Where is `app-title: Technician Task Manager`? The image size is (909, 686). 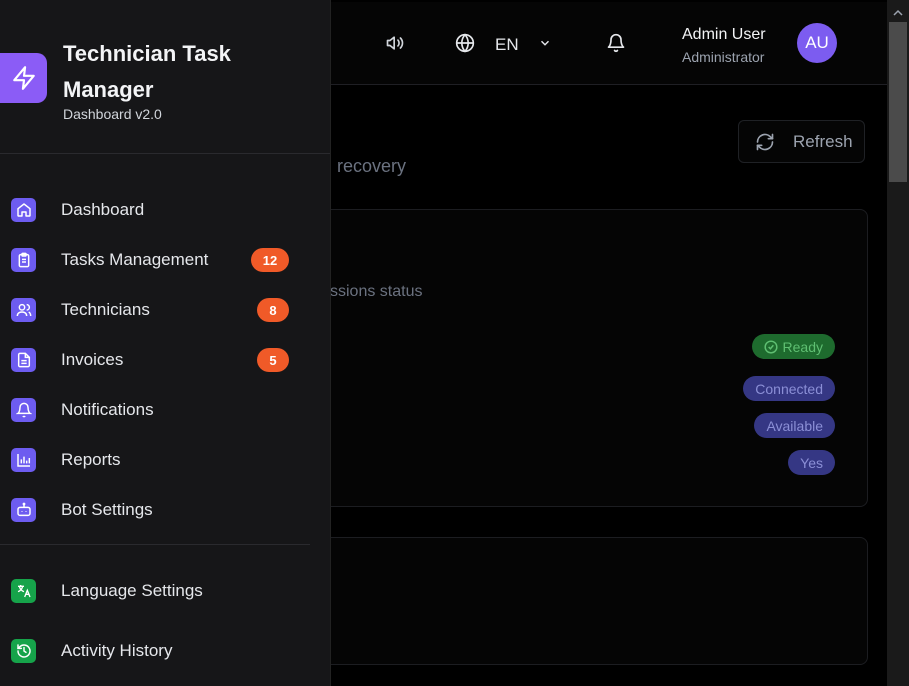 app-title: Technician Task Manager is located at coordinates (147, 71).